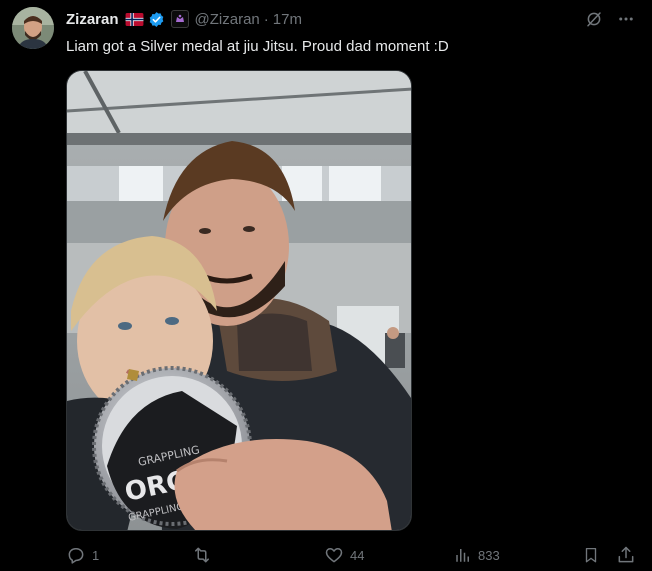  Describe the element at coordinates (156, 19) in the screenshot. I see `verified-badge-icon` at that location.